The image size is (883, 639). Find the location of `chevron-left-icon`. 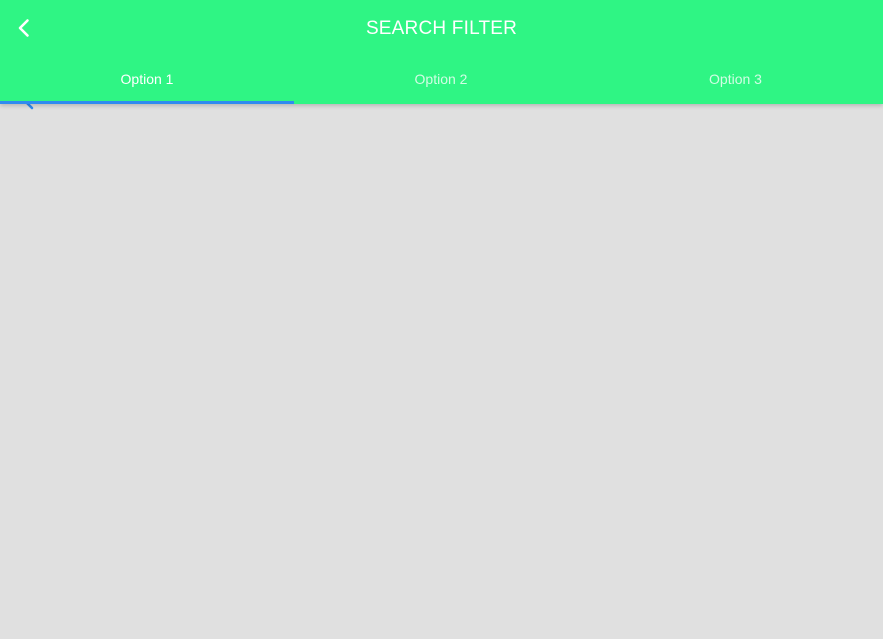

chevron-left-icon is located at coordinates (23, 28).